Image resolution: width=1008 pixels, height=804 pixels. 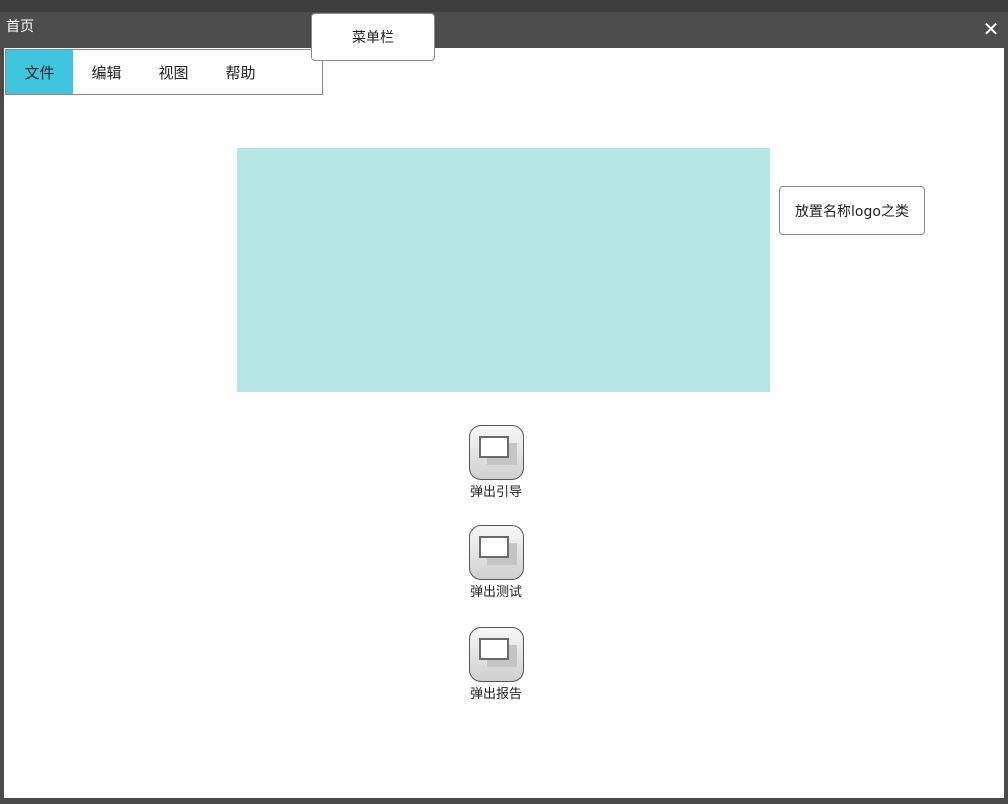 What do you see at coordinates (495, 694) in the screenshot?
I see `popup-report-label: 弹出报告` at bounding box center [495, 694].